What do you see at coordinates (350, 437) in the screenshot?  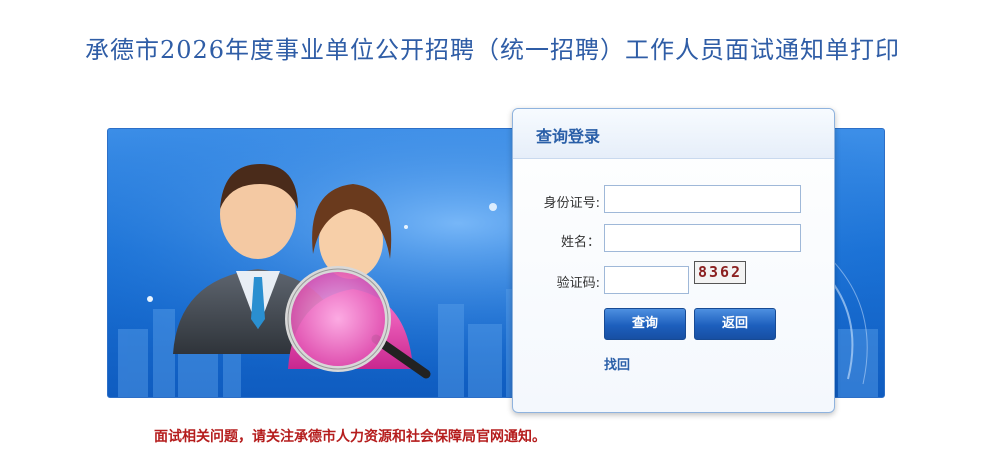 I see `notice-text: 面试相关问题，请关注承德市人力资源和社会保障局官网通知。` at bounding box center [350, 437].